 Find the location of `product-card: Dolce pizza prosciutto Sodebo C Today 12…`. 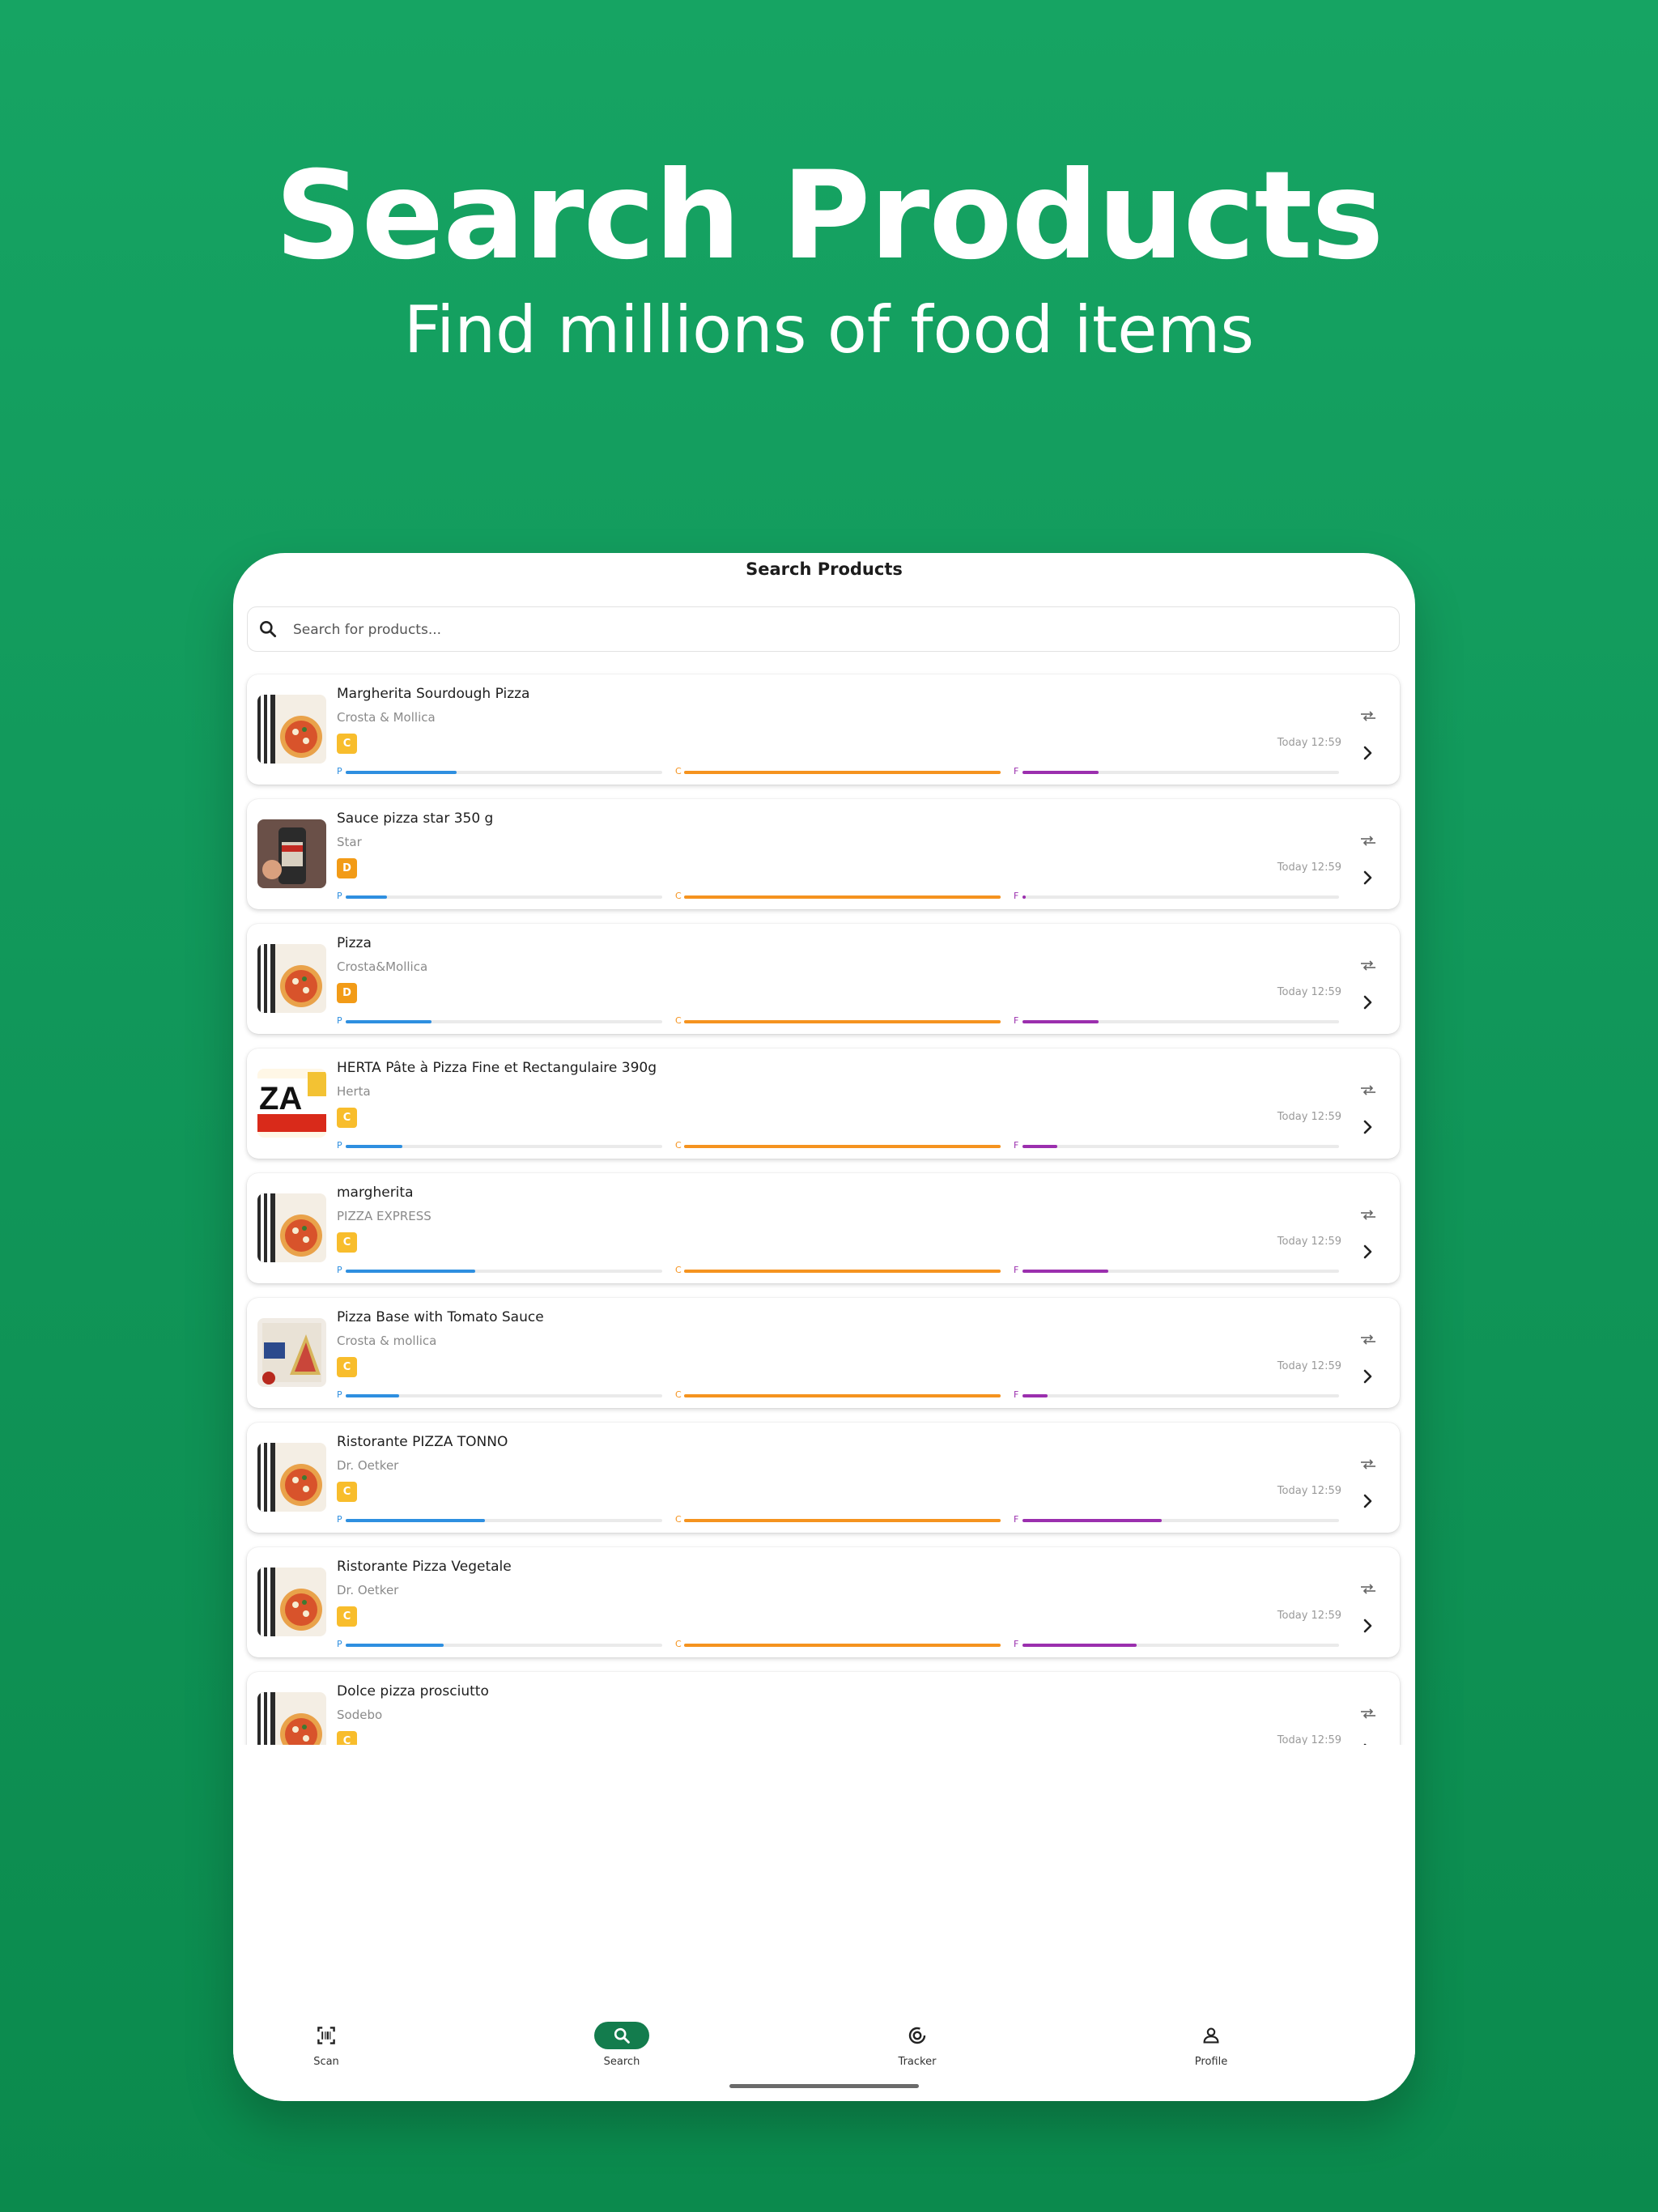

product-card: Dolce pizza prosciutto Sodebo C Today 12… is located at coordinates (823, 1709).